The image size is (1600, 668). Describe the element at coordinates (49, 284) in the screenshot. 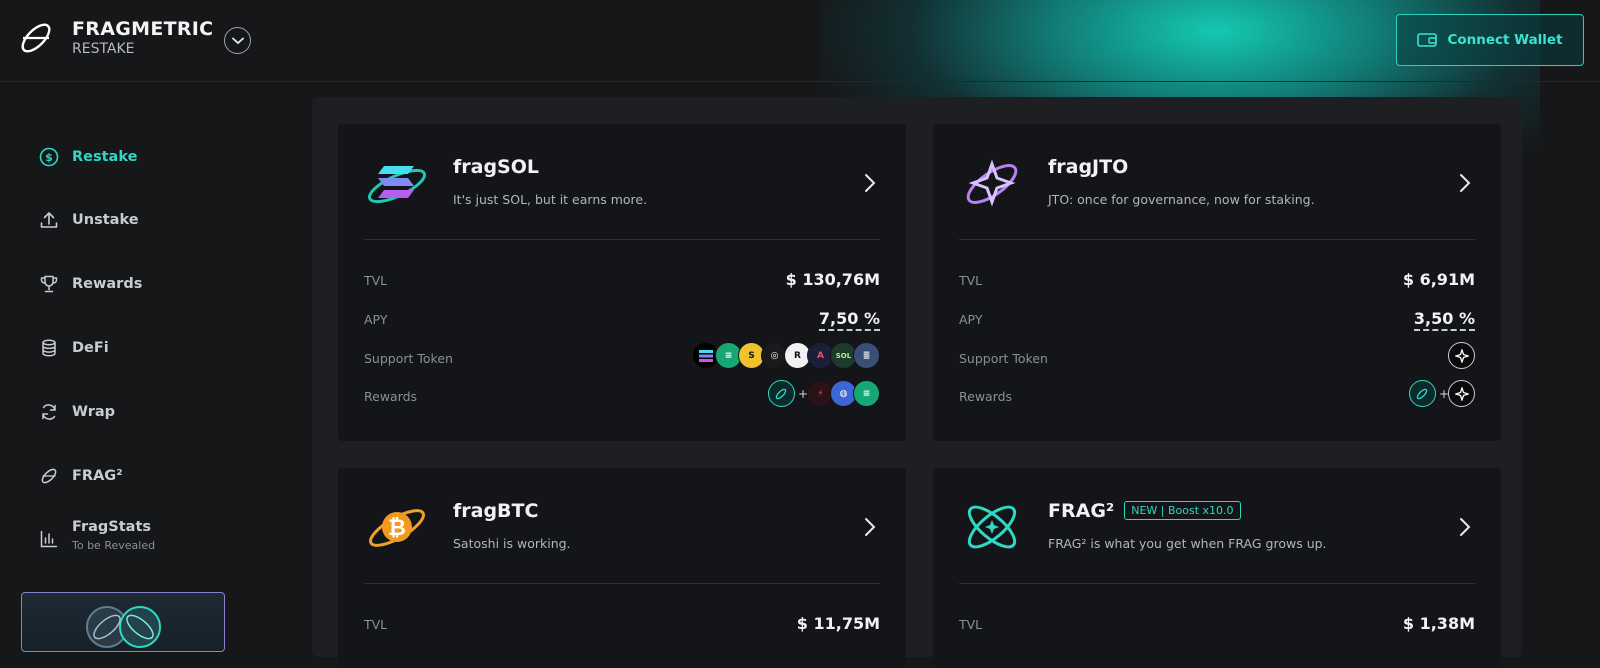

I see `trophy-icon` at that location.